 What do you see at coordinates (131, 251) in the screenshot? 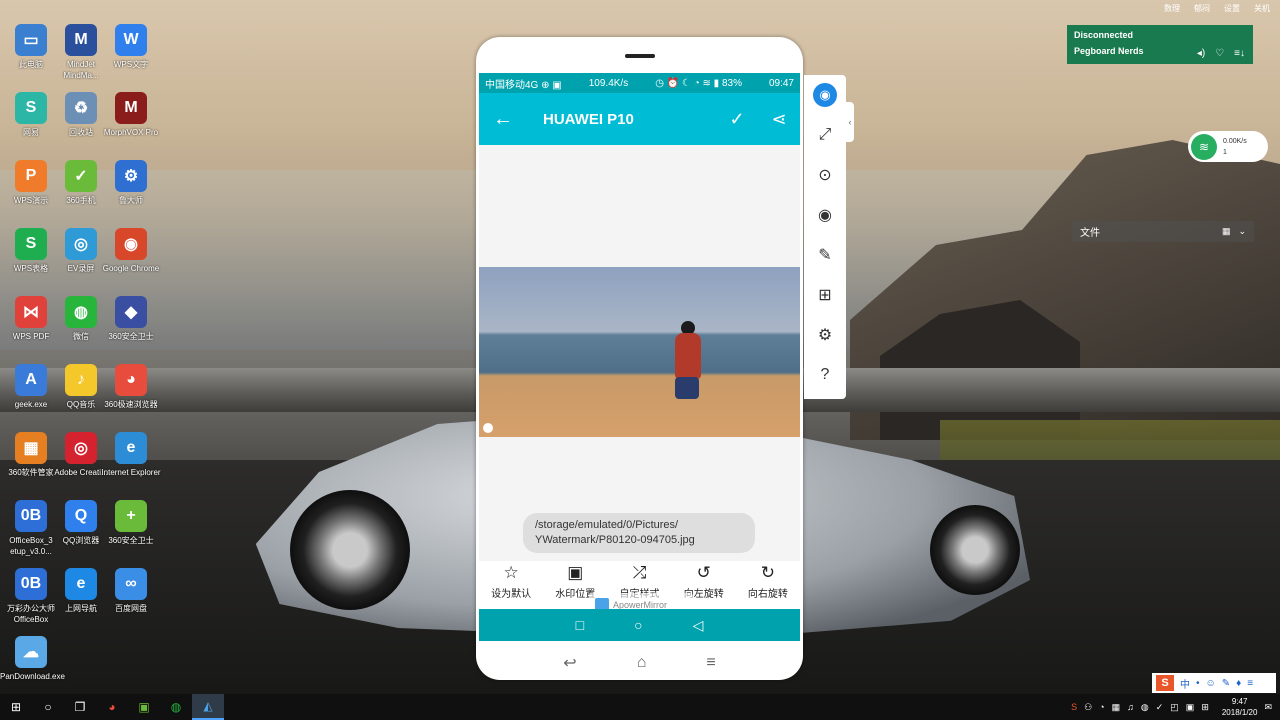
I see `desktop-icon: ◉ Google Chrome` at bounding box center [131, 251].